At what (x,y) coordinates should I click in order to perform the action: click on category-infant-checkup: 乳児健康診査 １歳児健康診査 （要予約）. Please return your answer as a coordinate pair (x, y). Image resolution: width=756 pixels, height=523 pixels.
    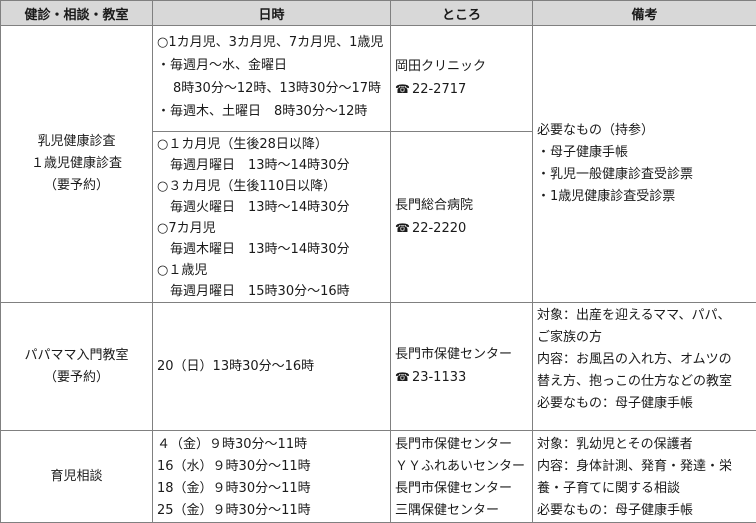
    Looking at the image, I should click on (77, 164).